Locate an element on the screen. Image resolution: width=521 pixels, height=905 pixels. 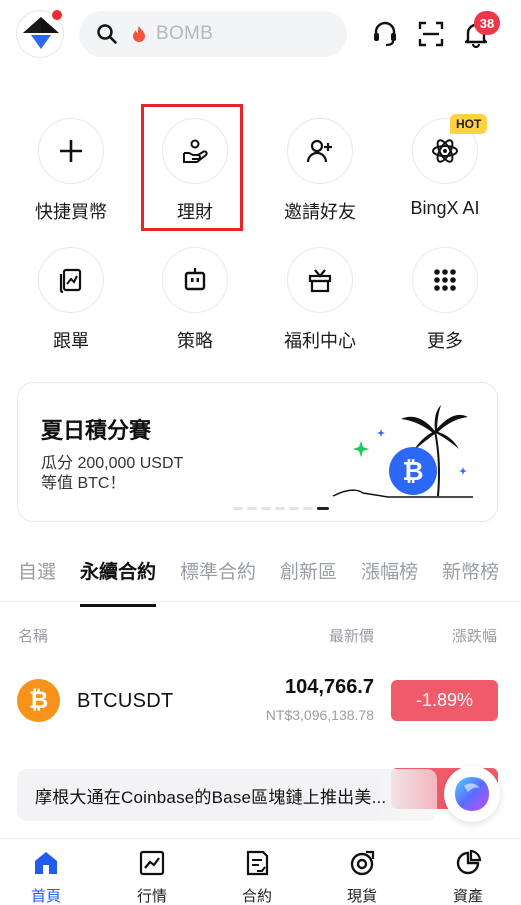
shortcut-invite: 邀請好友 is located at coordinates (320, 171).